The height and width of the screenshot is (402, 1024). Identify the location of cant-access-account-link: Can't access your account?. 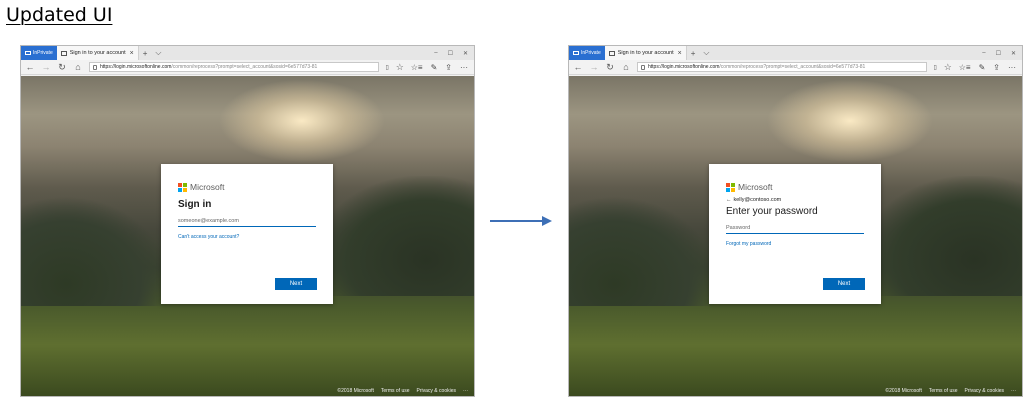
(247, 237).